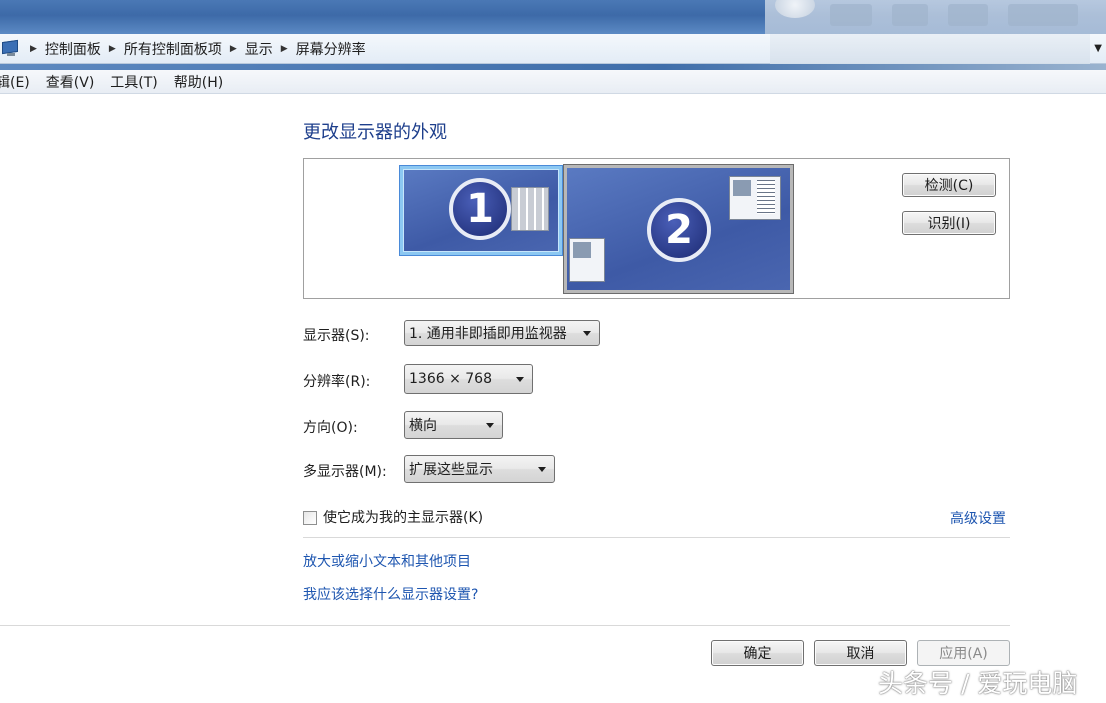 This screenshot has width=1106, height=703. I want to click on primary-display-checkbox-label: 使它成为我的主显示器(K), so click(403, 517).